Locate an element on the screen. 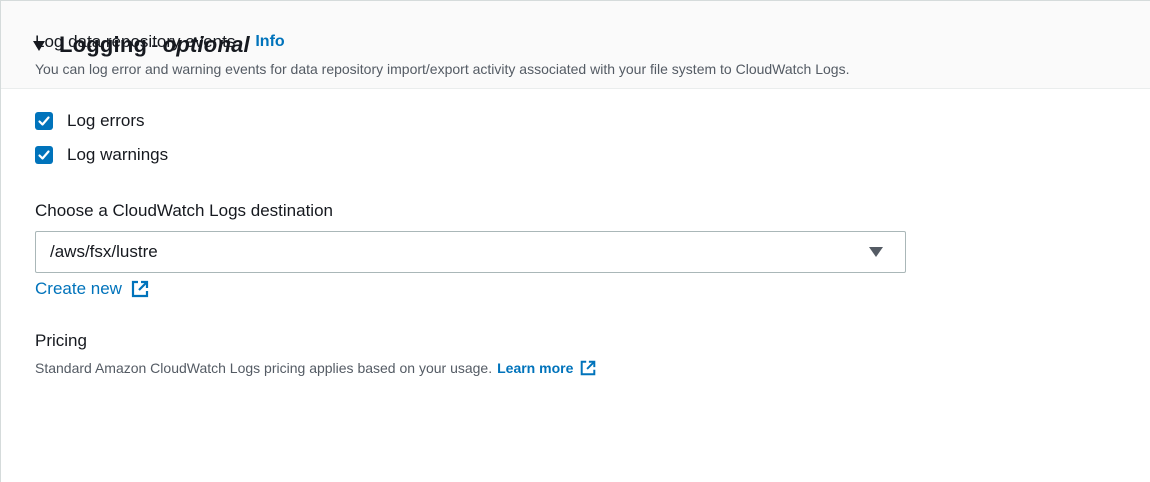  create-new-link-text: Create new is located at coordinates (78, 289).